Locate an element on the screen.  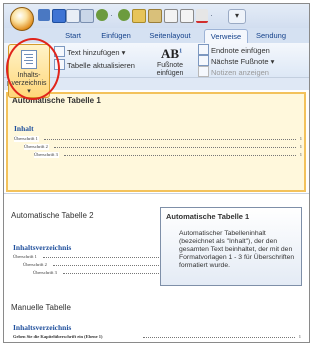
word-doc-icon is located at coordinates (59, 16).